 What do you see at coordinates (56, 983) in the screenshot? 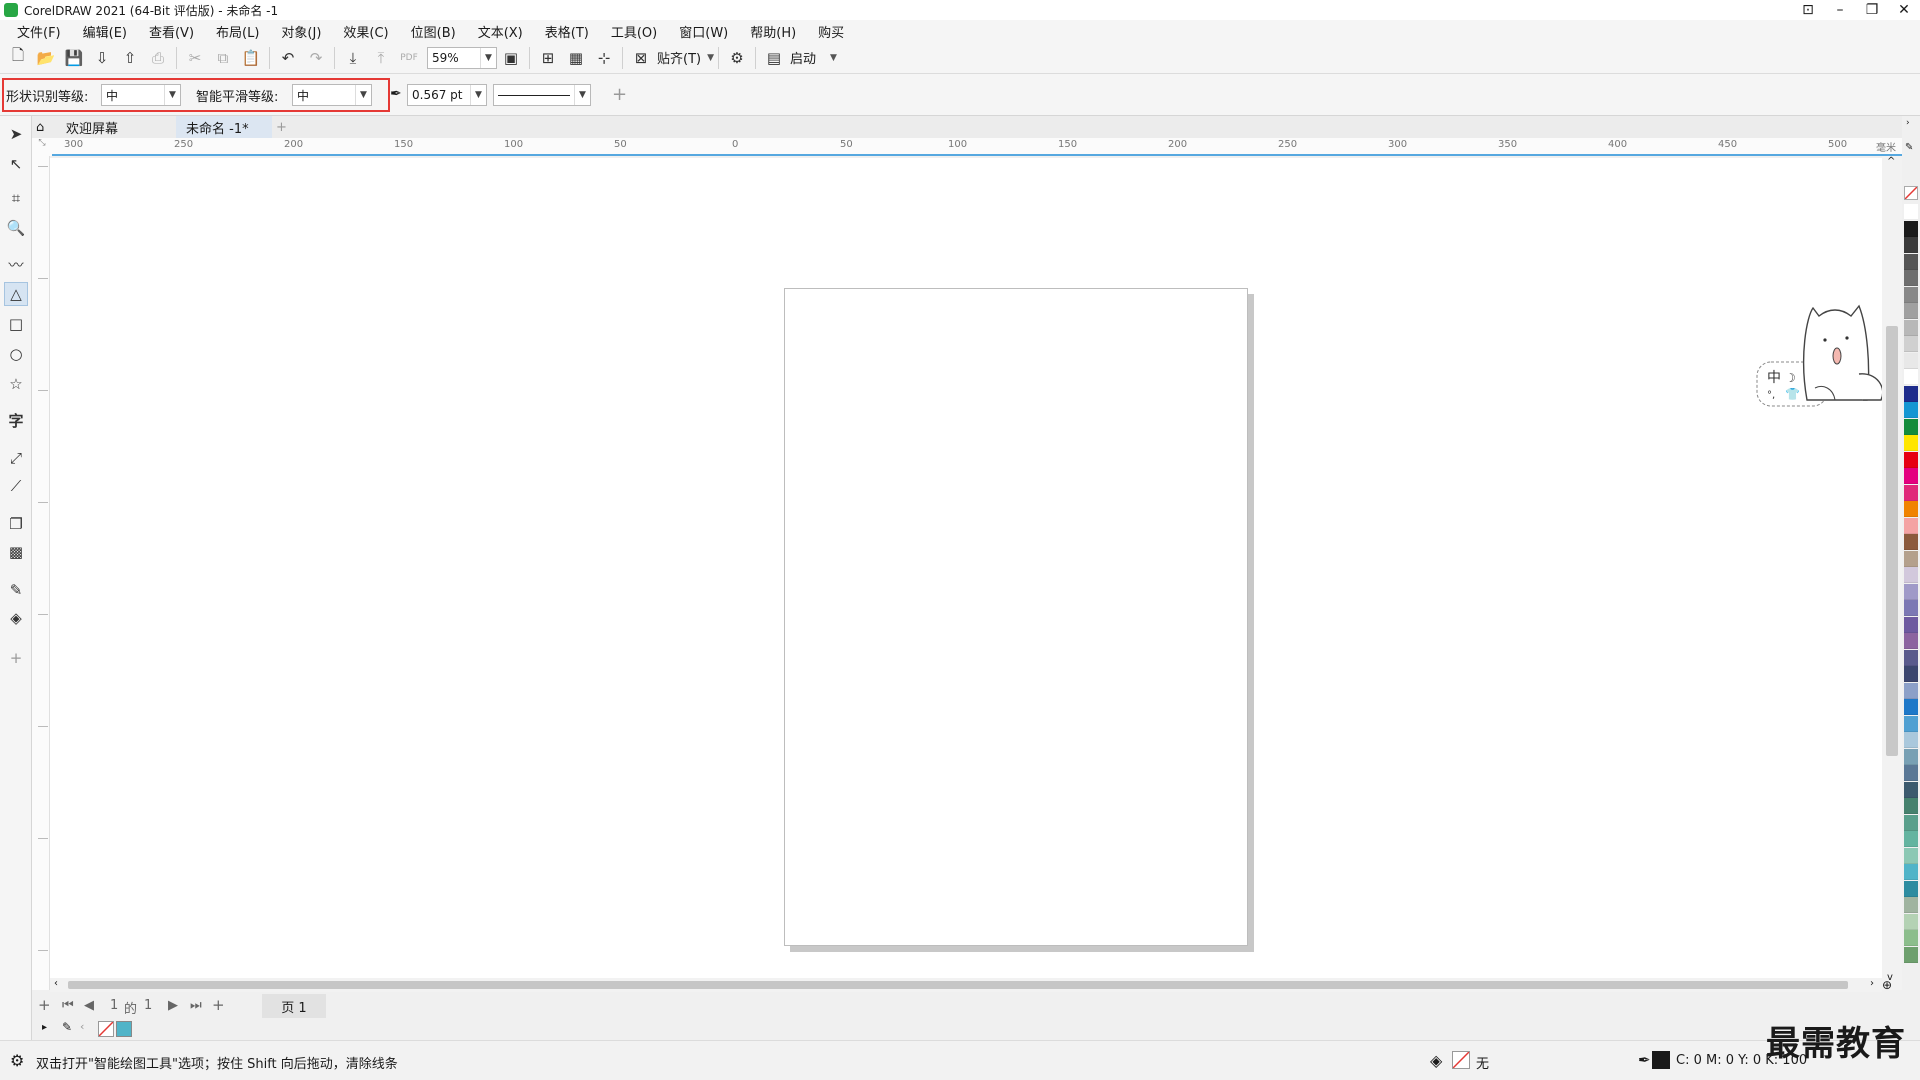
I see `scroll-left-icon: ‹` at bounding box center [56, 983].